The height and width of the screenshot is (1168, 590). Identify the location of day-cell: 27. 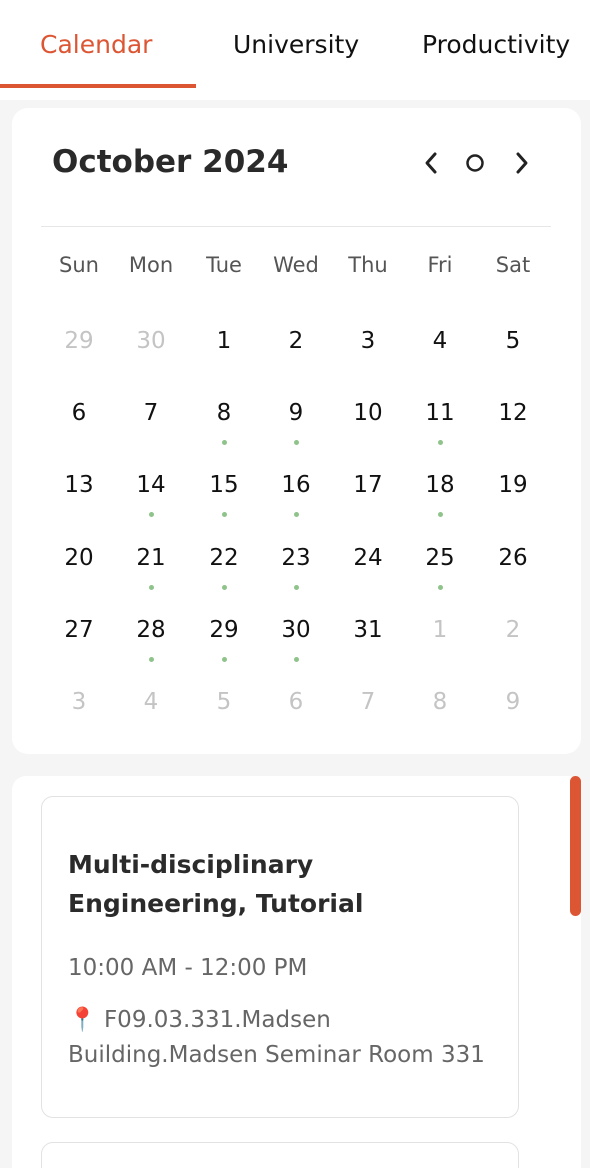
(79, 642).